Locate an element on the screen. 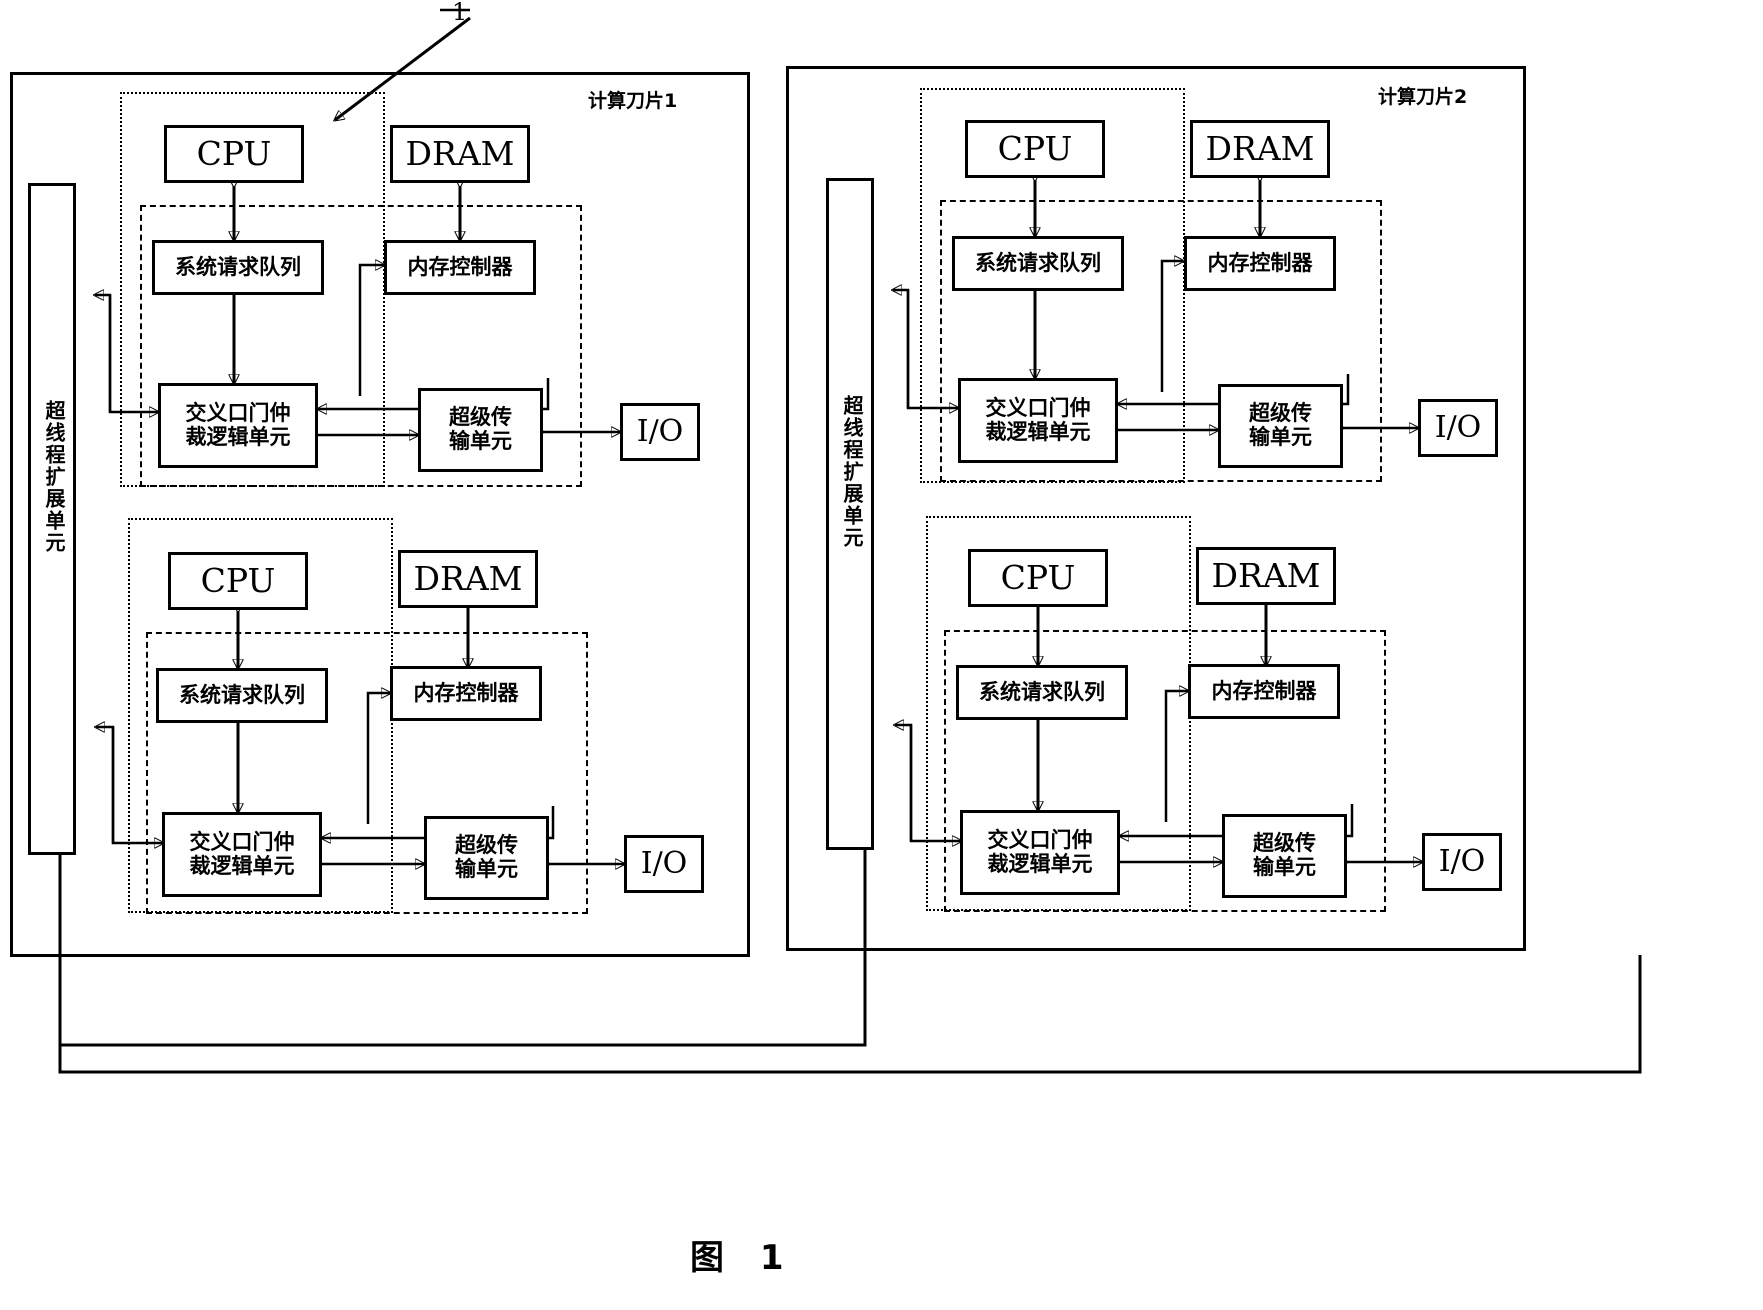  blade-2-node-1-memory-controller: 内存控制器 is located at coordinates (1260, 263).